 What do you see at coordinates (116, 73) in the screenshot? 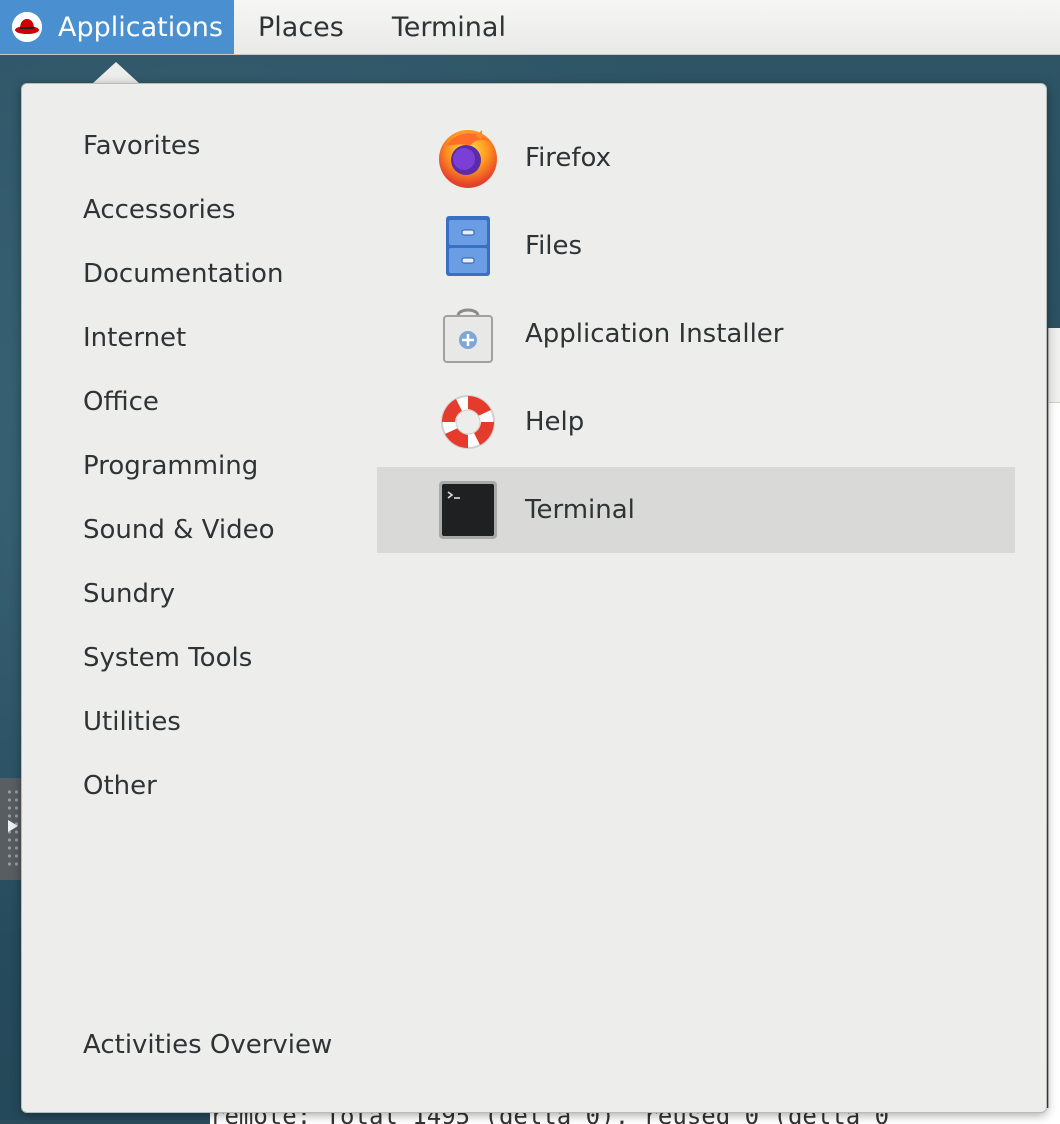
I see `menu-pointer-arrow` at bounding box center [116, 73].